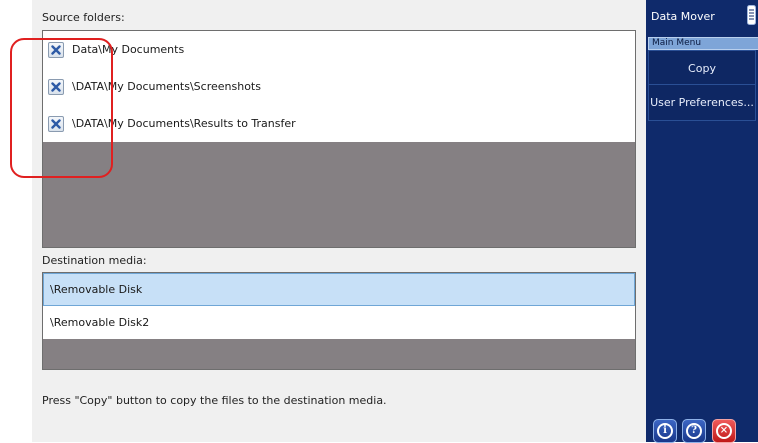 This screenshot has height=443, width=758. I want to click on exit-button: ×, so click(724, 431).